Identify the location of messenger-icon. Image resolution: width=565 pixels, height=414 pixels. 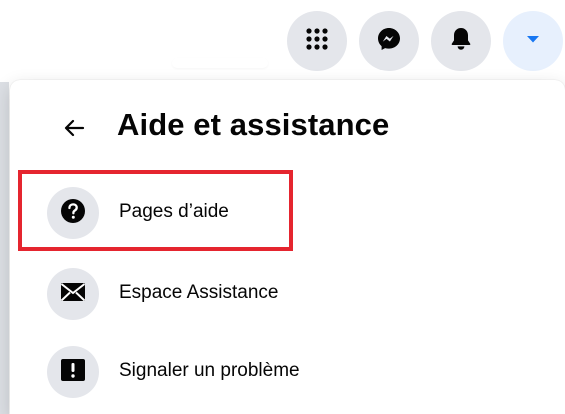
(389, 41).